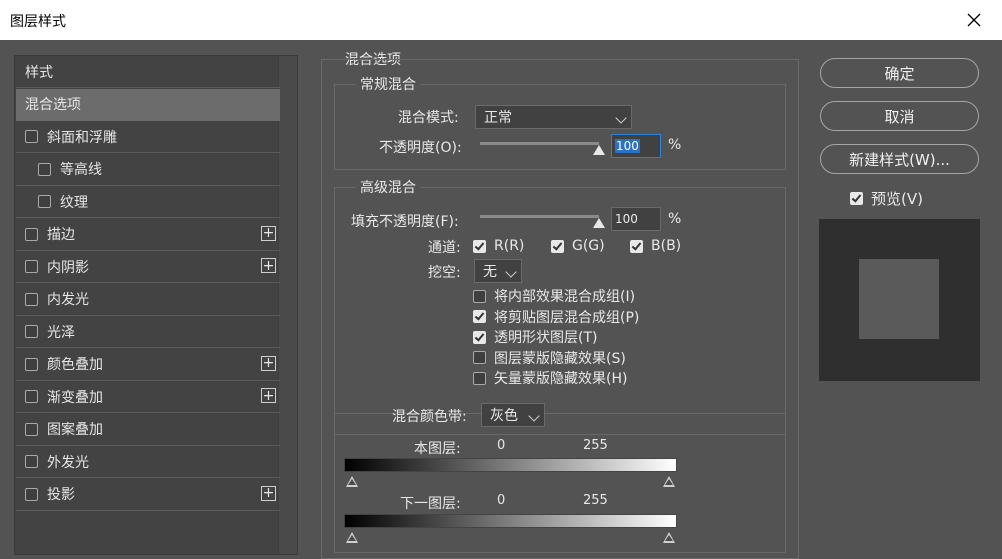 Image resolution: width=1002 pixels, height=559 pixels. I want to click on close-button, so click(974, 20).